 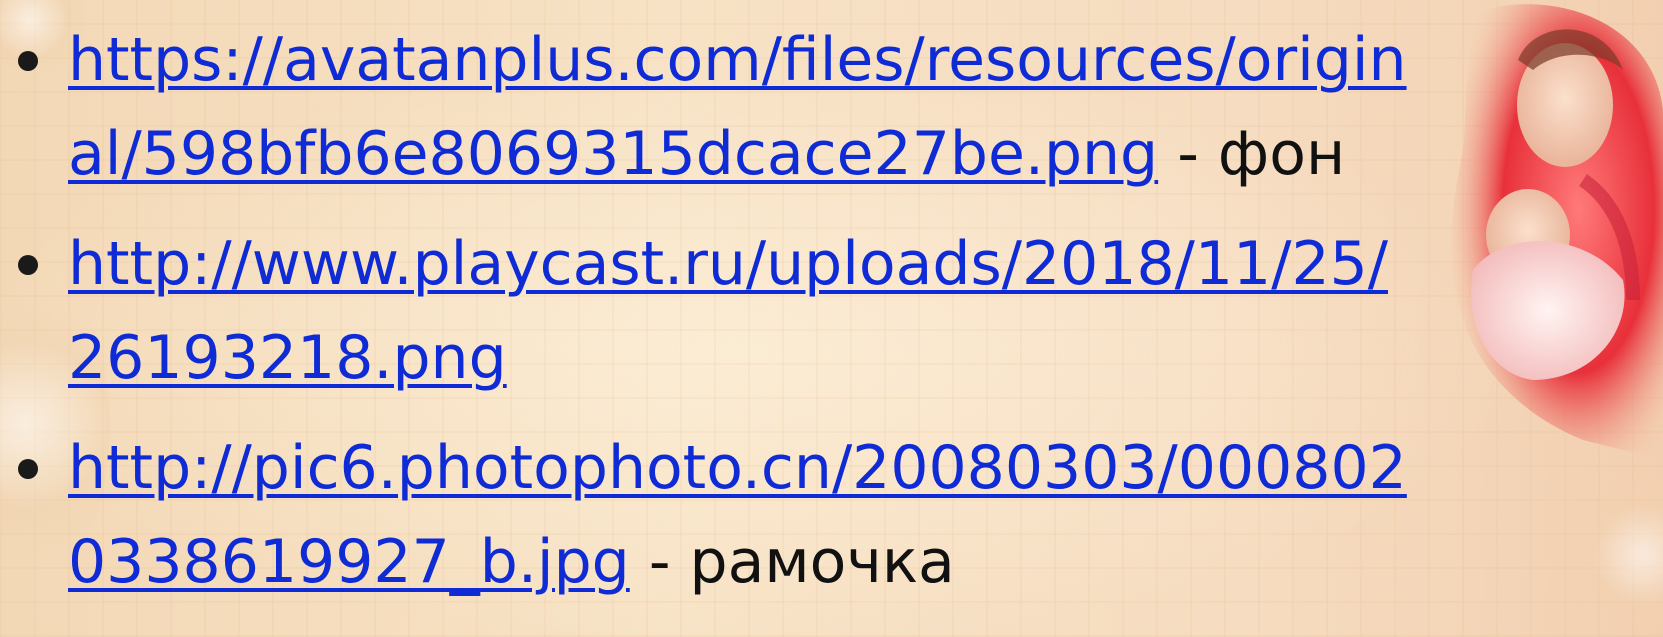 I want to click on link-line-2: al/598bfb6e8069315dcace27be.png - фон, so click(x=706, y=154).